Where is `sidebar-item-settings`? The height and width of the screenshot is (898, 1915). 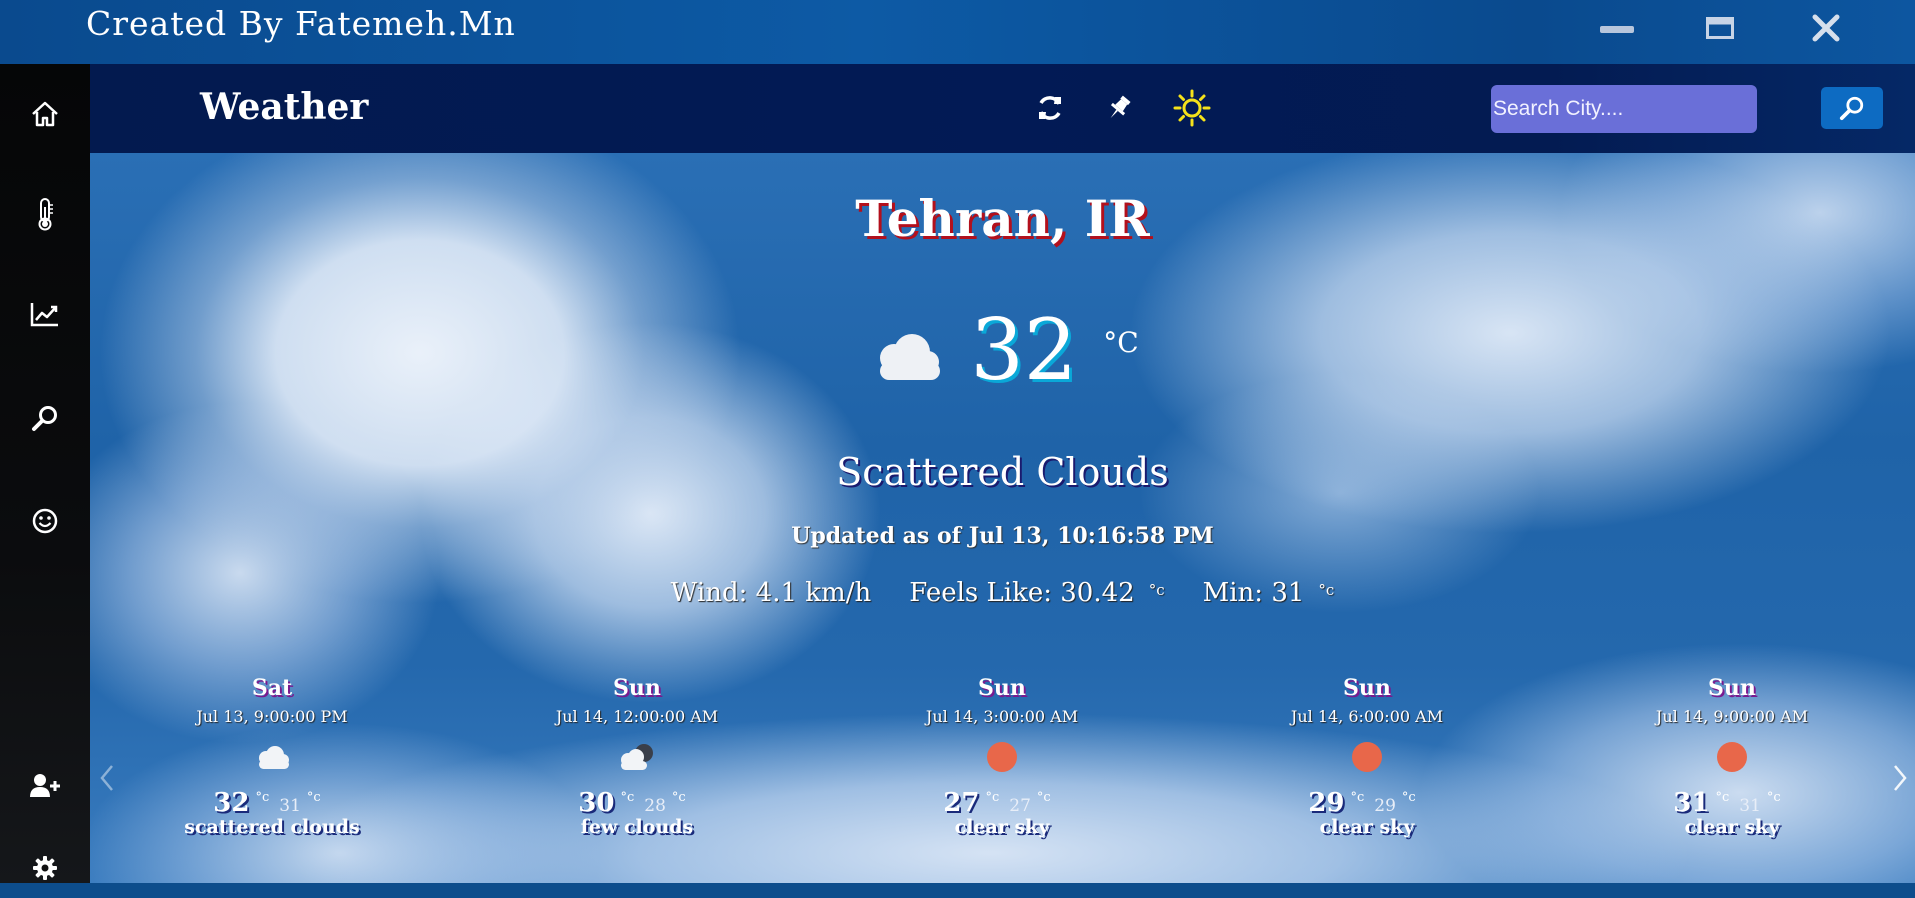 sidebar-item-settings is located at coordinates (45, 868).